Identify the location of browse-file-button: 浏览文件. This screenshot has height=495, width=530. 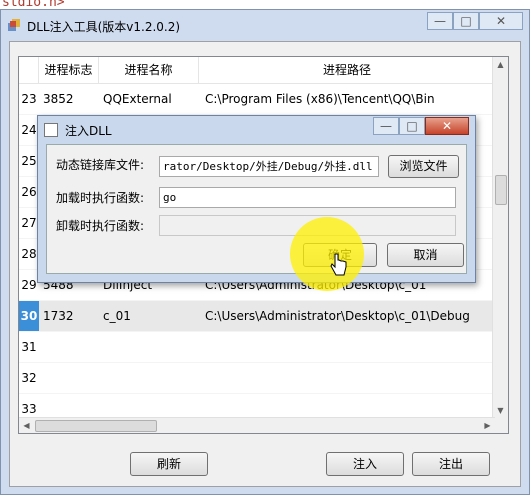
(423, 166).